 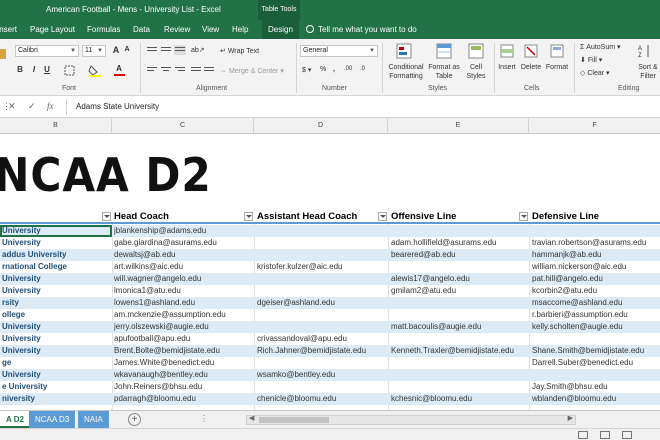 What do you see at coordinates (476, 72) in the screenshot?
I see `cell-styles-button: Cell Styles` at bounding box center [476, 72].